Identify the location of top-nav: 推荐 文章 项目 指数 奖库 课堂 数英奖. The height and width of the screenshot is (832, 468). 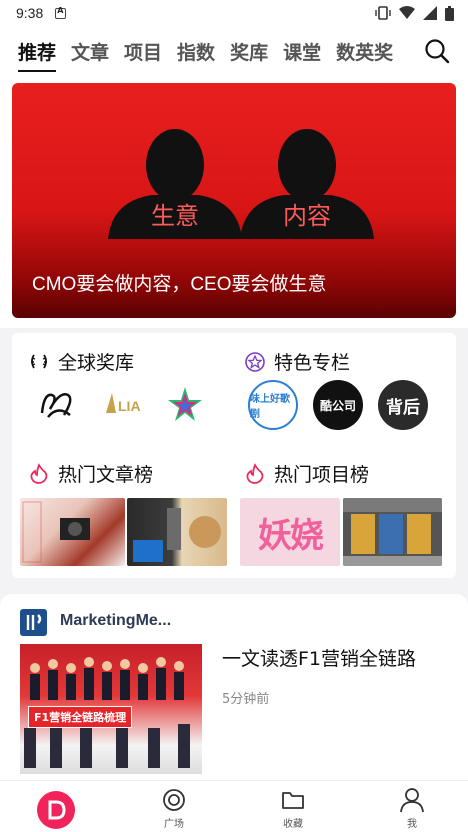
(234, 51).